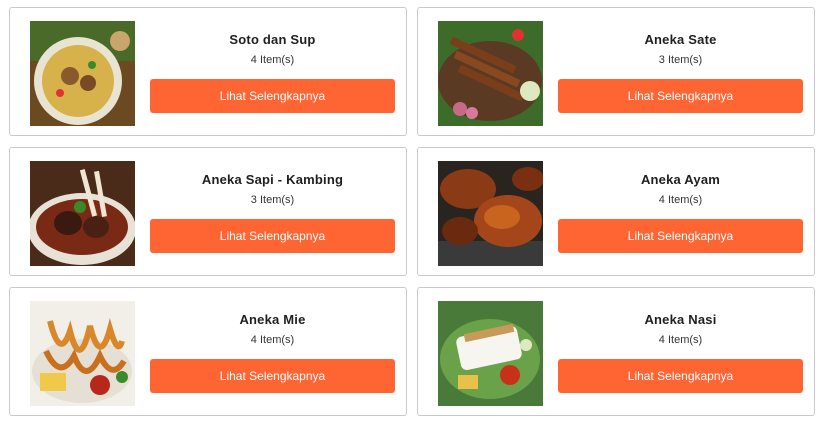 The width and height of the screenshot is (826, 429). Describe the element at coordinates (680, 211) in the screenshot. I see `category-info: Aneka Ayam 4 Item(s) Lihat Selengkapnya` at that location.